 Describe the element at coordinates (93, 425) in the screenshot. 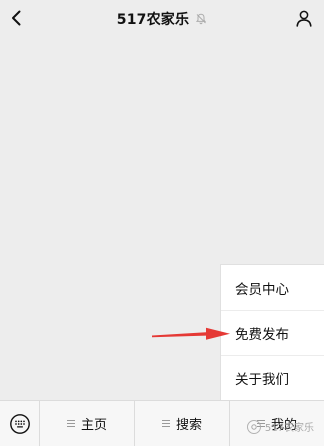

I see `bottom-tab-label: 主页` at that location.